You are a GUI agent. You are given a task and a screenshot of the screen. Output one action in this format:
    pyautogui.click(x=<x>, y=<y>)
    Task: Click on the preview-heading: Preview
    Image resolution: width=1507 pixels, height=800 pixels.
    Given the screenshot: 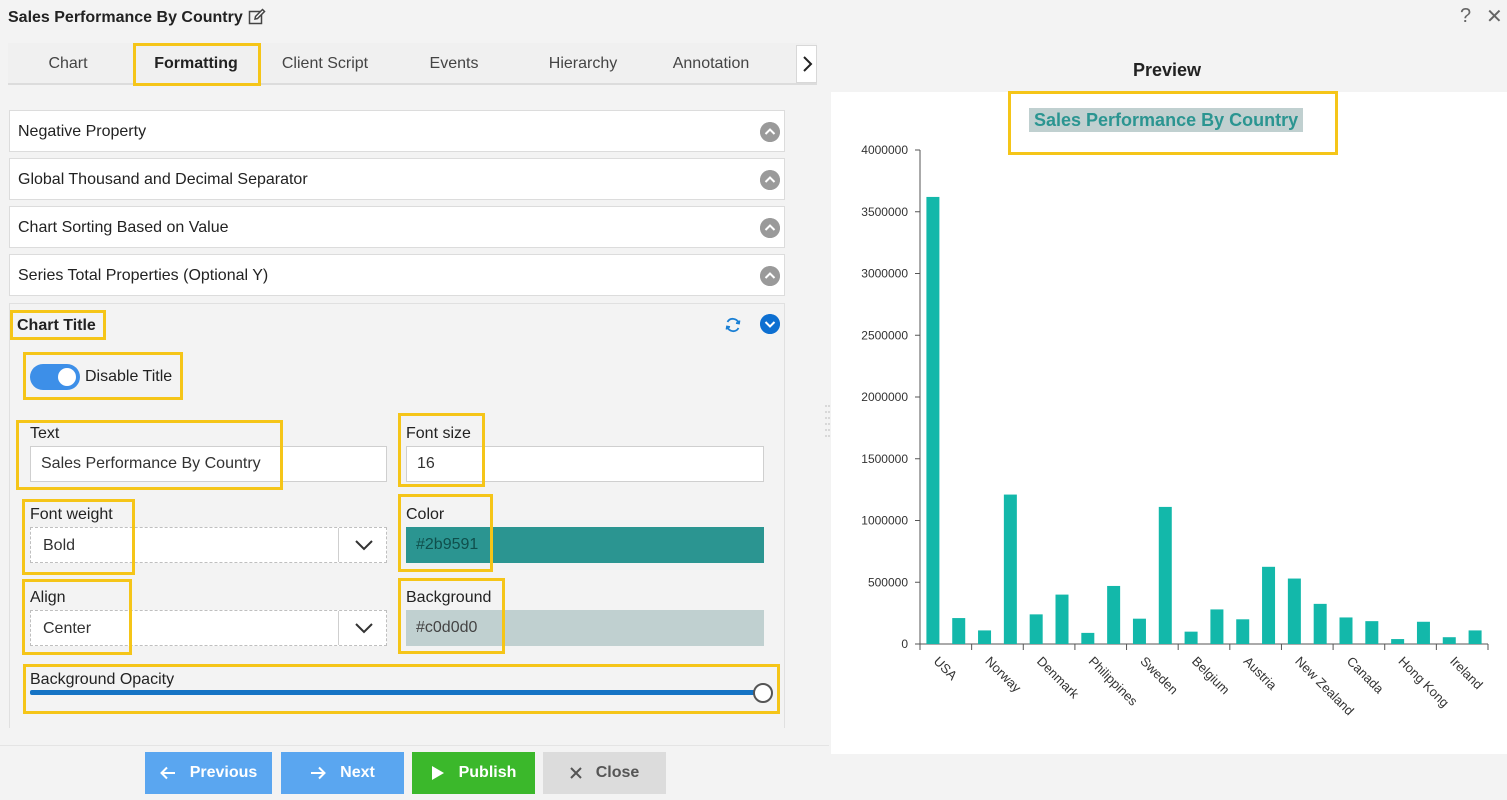 What is the action you would take?
    pyautogui.click(x=1167, y=70)
    